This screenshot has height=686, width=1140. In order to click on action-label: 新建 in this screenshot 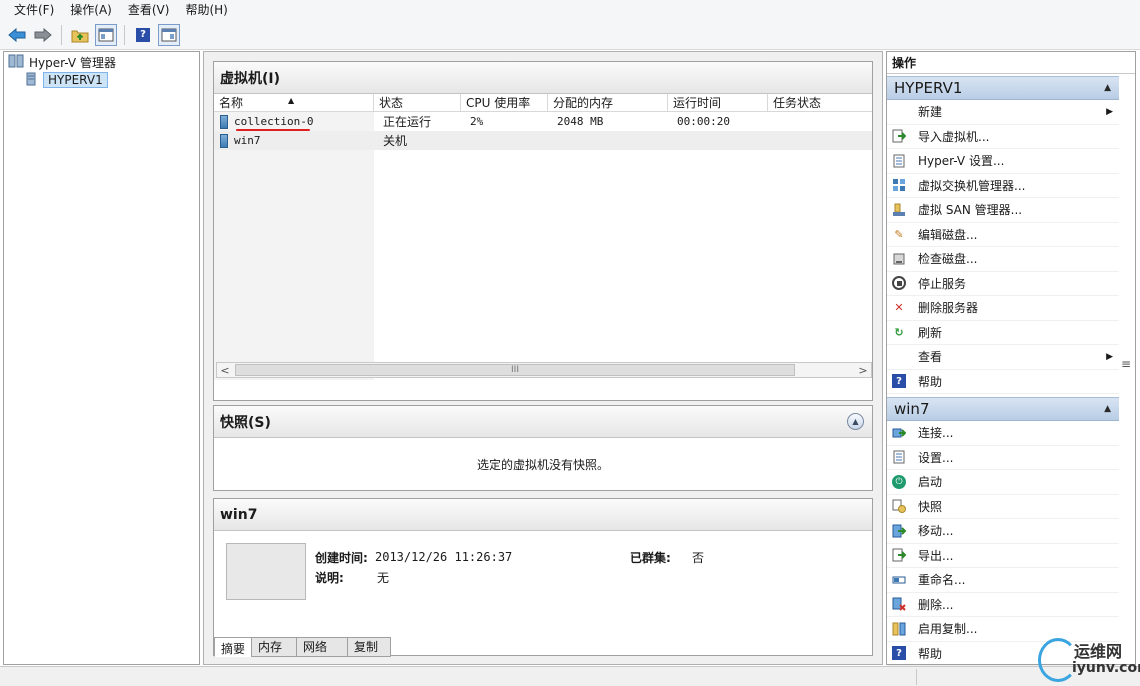, I will do `click(930, 112)`.